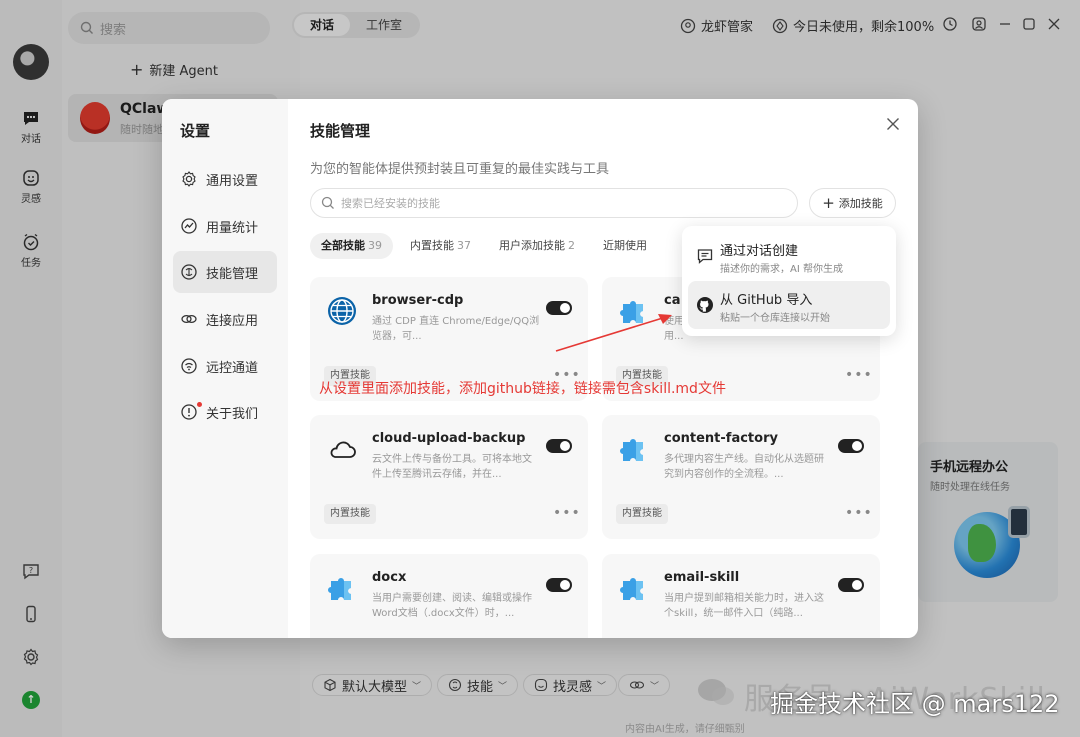  I want to click on nav-connect-apps: 连接应用, so click(225, 319).